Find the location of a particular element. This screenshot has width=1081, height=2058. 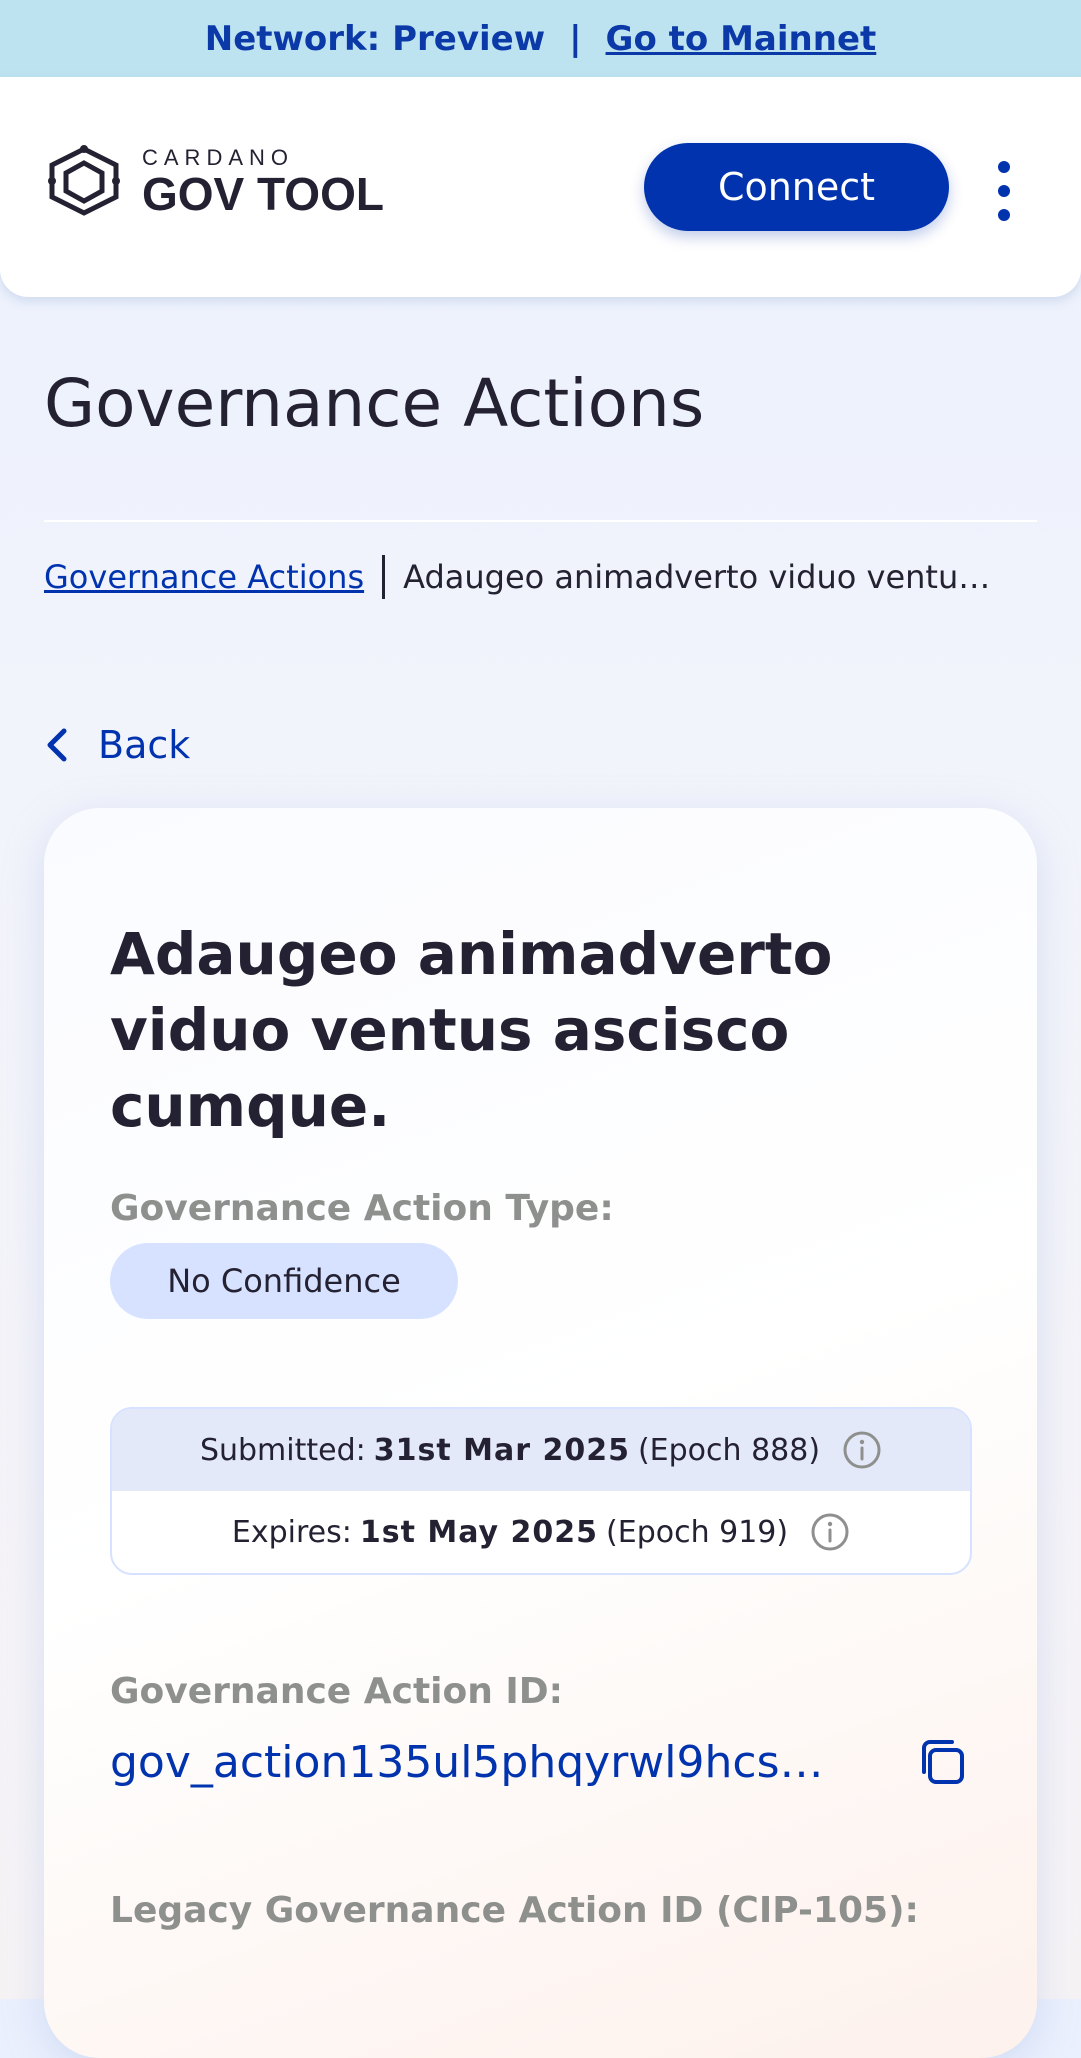

expires-epoch: (Epoch 919) is located at coordinates (697, 1532).